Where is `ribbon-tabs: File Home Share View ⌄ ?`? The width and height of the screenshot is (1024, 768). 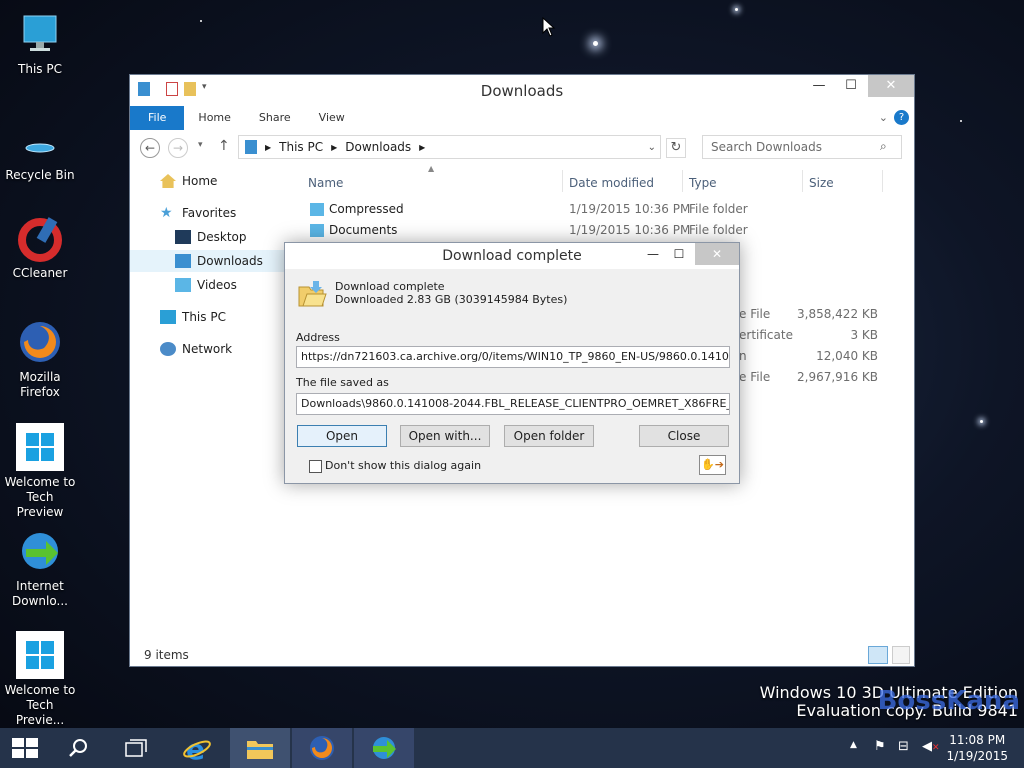
ribbon-tabs: File Home Share View ⌄ ? is located at coordinates (522, 118).